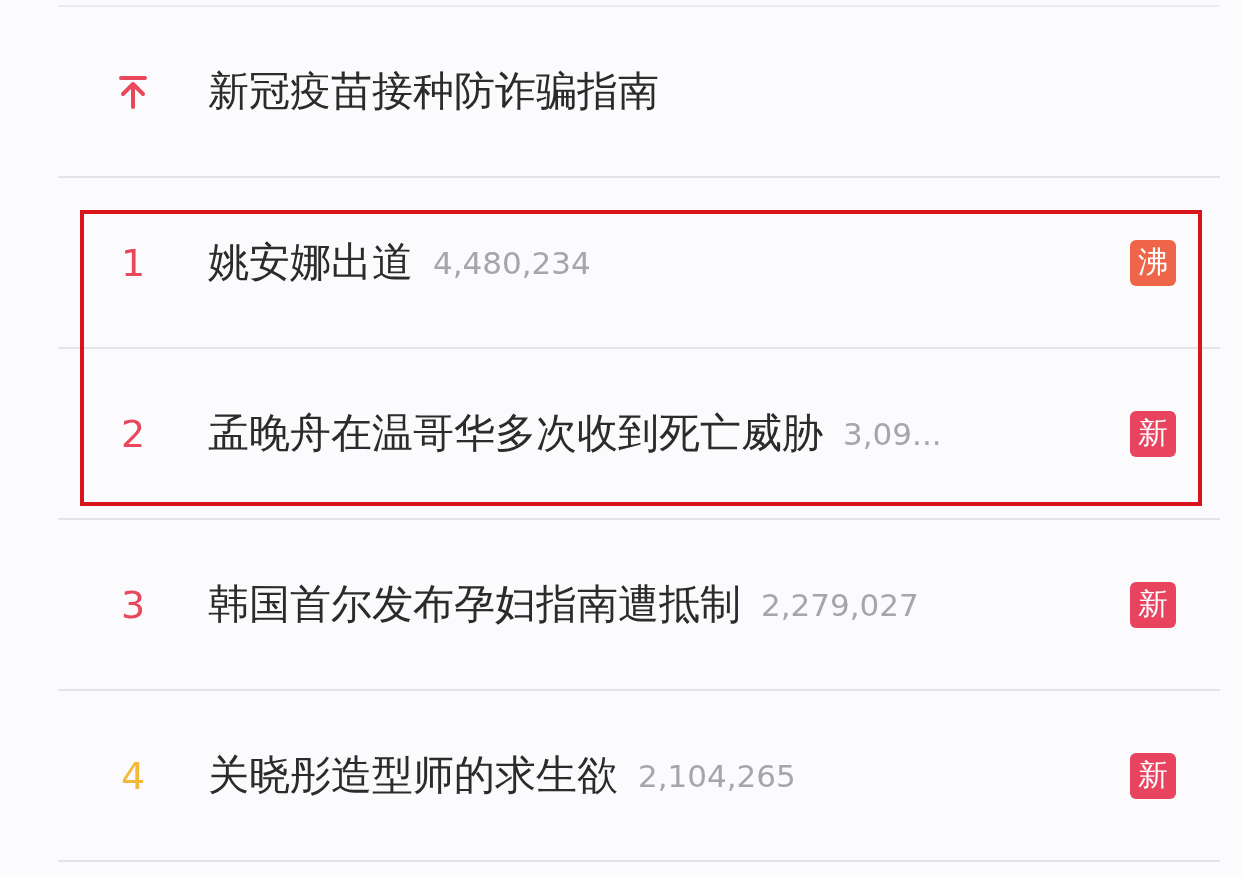  I want to click on topic-title: 关晓彤造型师的求生欲, so click(413, 775).